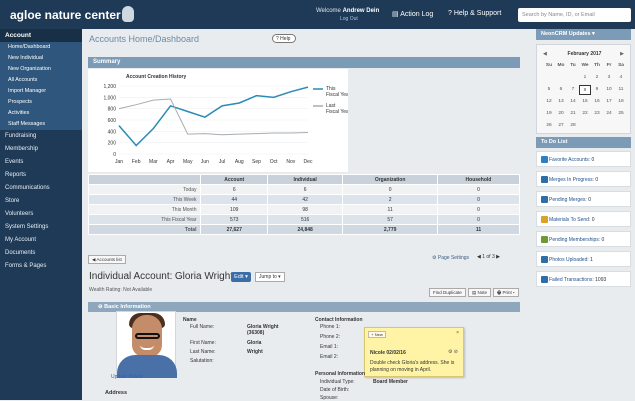  What do you see at coordinates (305, 229) in the screenshot?
I see `table-cell: 24,848` at bounding box center [305, 229].